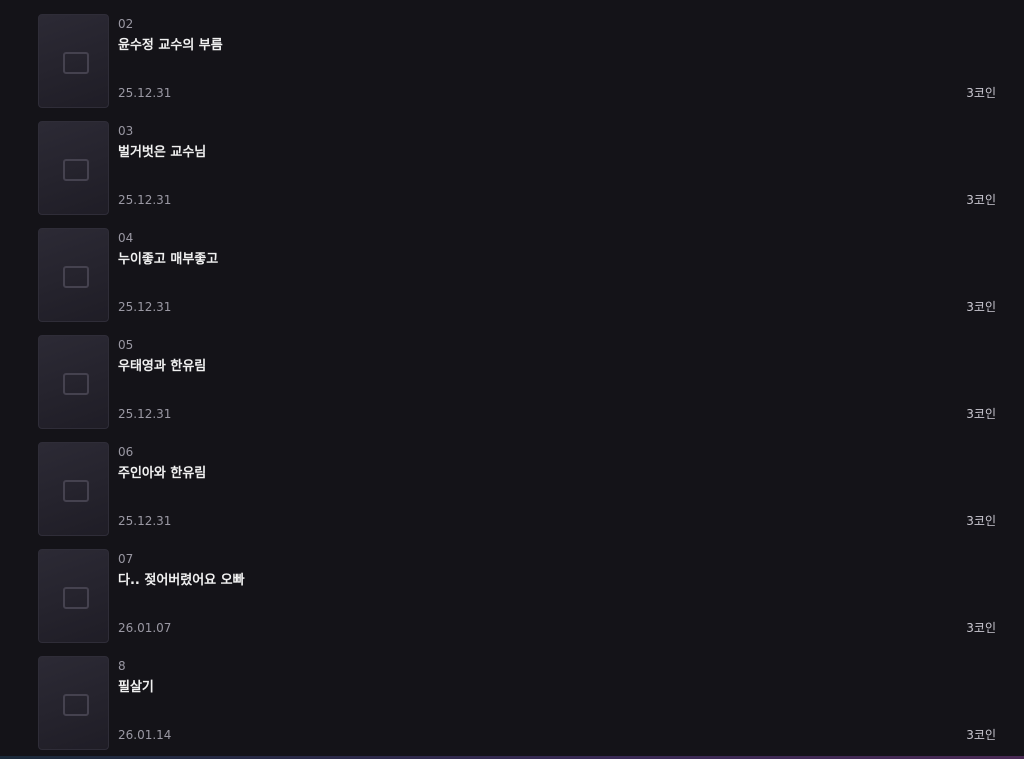 The height and width of the screenshot is (759, 1024). I want to click on episode-row: 02 윤수정 교수의 부름 25.12.31 3코인, so click(517, 67).